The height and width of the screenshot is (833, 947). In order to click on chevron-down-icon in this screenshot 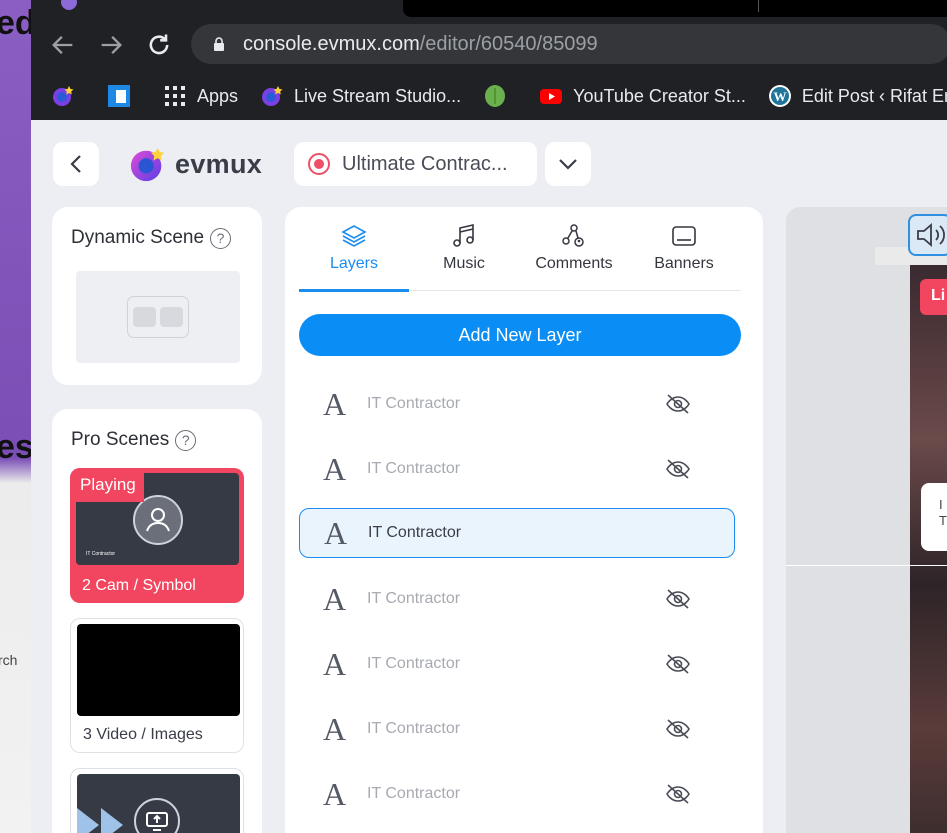, I will do `click(568, 164)`.